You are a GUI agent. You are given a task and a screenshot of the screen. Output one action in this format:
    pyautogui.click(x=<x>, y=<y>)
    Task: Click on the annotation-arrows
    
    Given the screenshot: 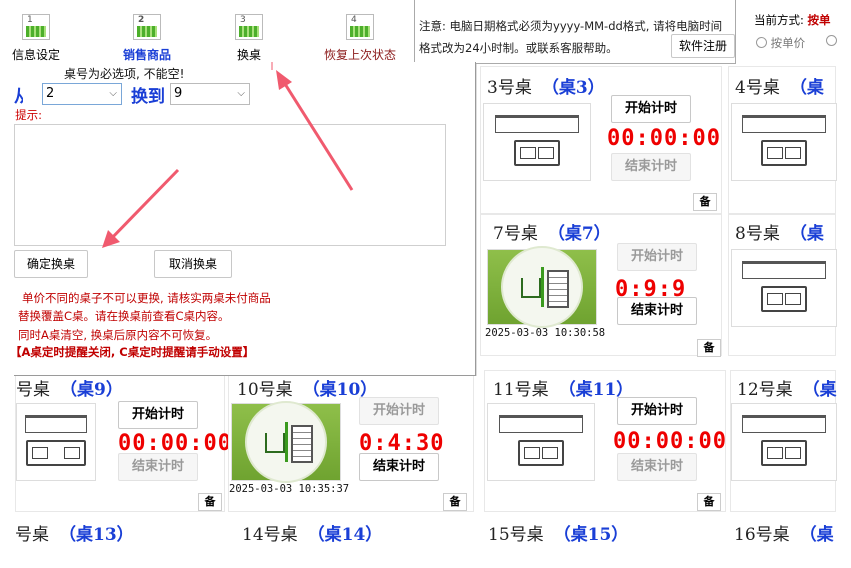 What is the action you would take?
    pyautogui.click(x=228, y=155)
    